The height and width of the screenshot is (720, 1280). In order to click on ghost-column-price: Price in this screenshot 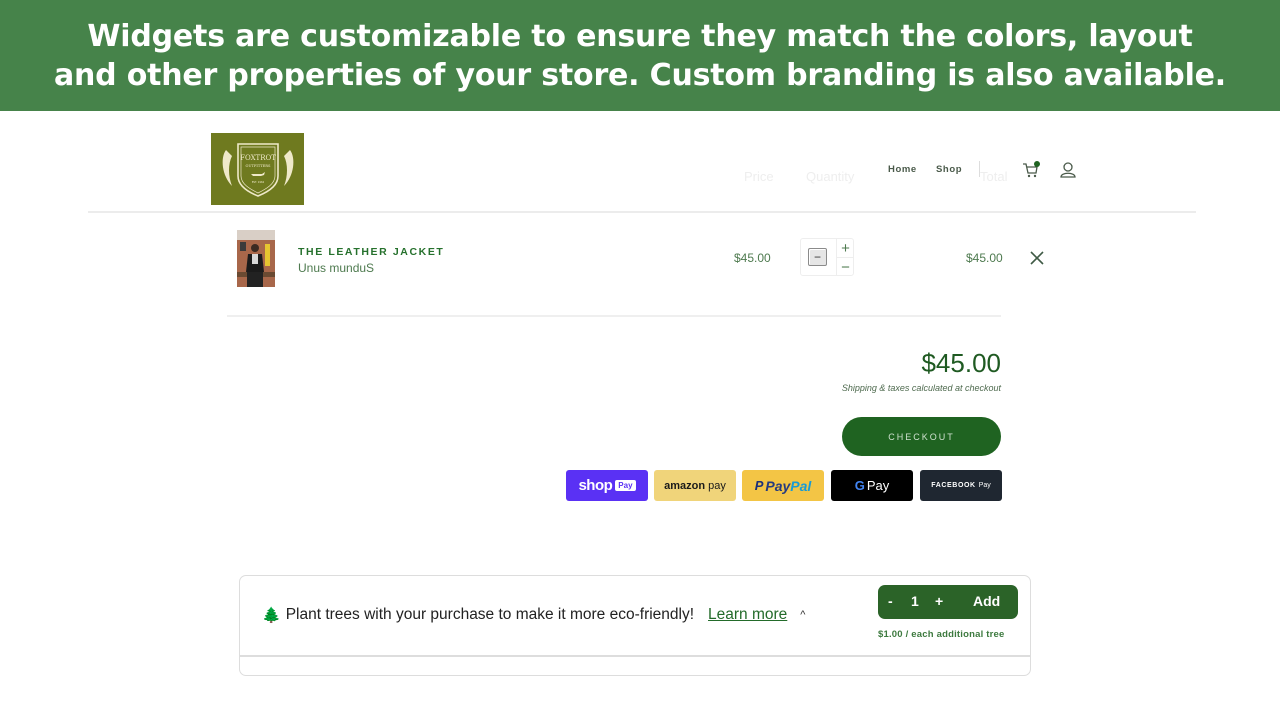, I will do `click(759, 176)`.